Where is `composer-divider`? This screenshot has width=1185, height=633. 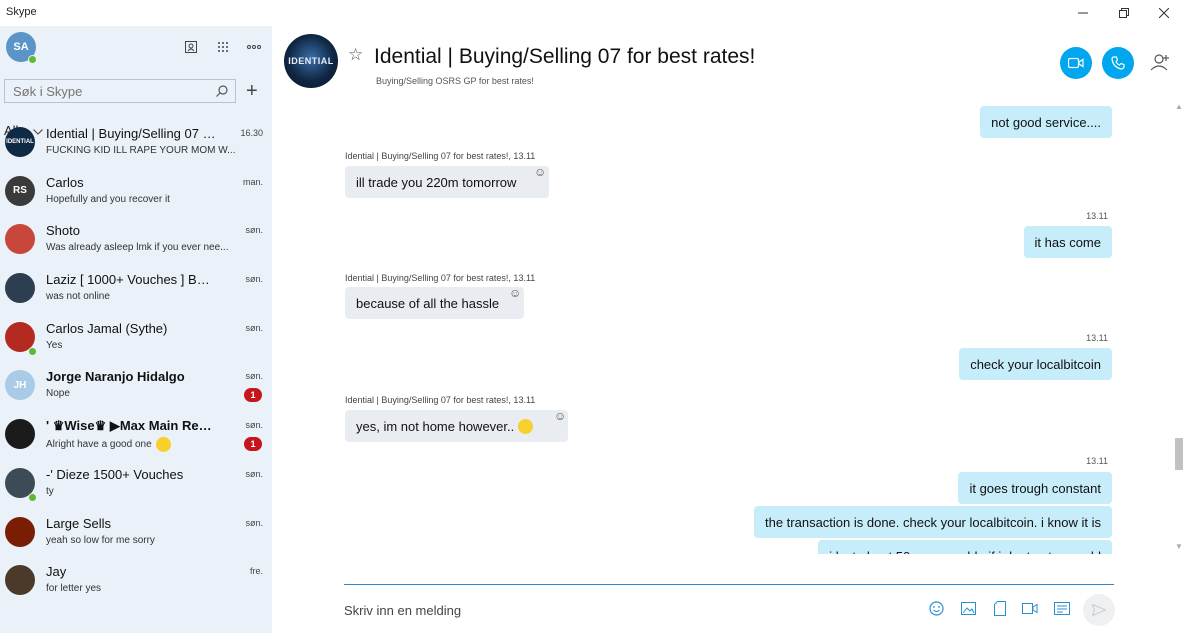 composer-divider is located at coordinates (729, 584).